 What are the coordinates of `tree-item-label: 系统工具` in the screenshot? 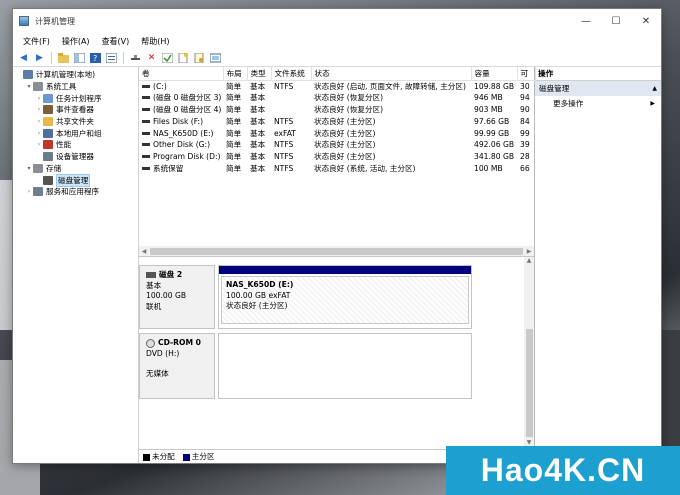 It's located at (61, 87).